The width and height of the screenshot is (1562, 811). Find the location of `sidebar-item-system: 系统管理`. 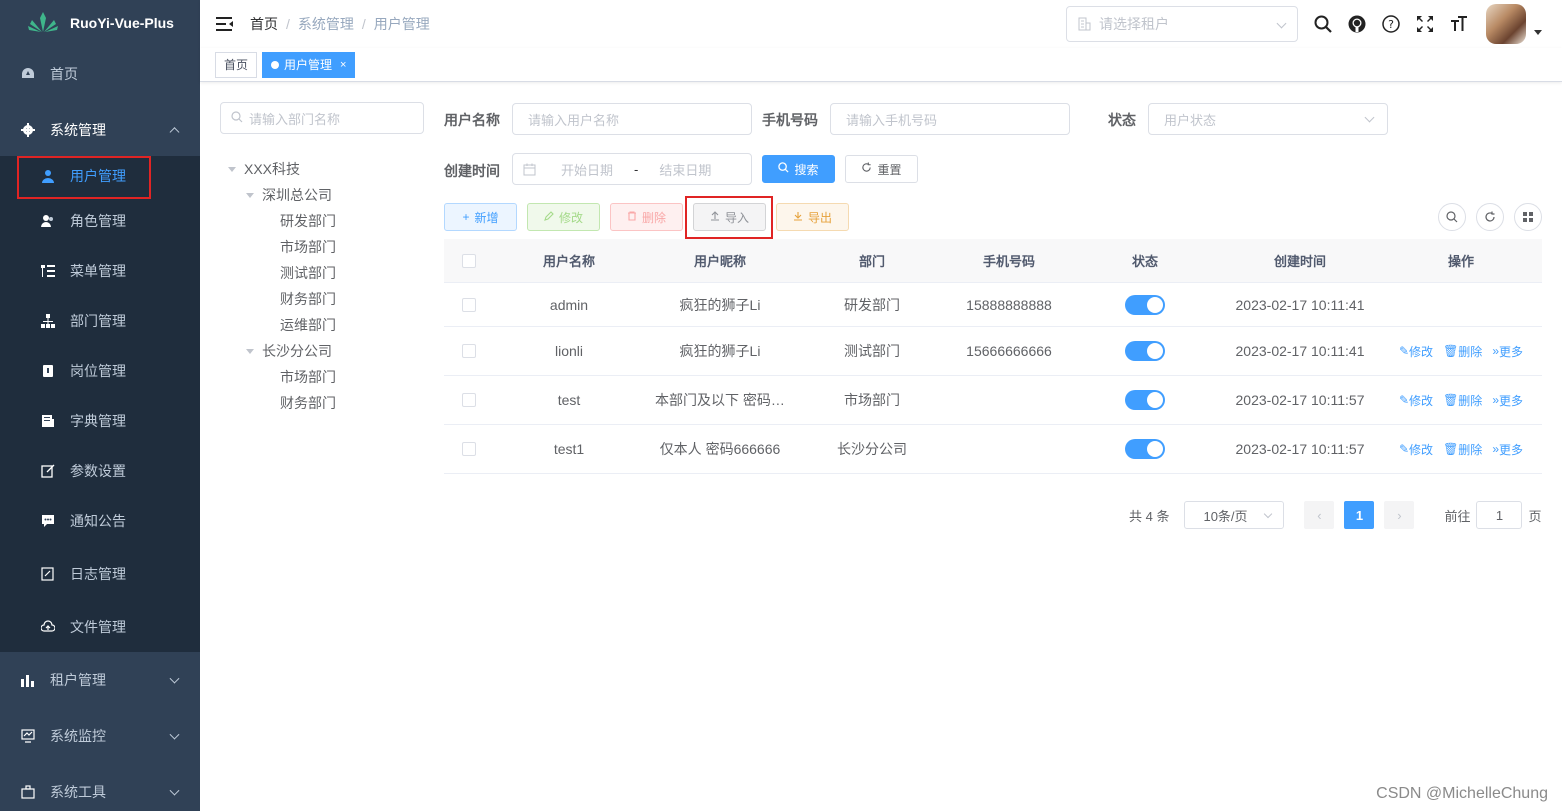

sidebar-item-system: 系统管理 is located at coordinates (100, 130).